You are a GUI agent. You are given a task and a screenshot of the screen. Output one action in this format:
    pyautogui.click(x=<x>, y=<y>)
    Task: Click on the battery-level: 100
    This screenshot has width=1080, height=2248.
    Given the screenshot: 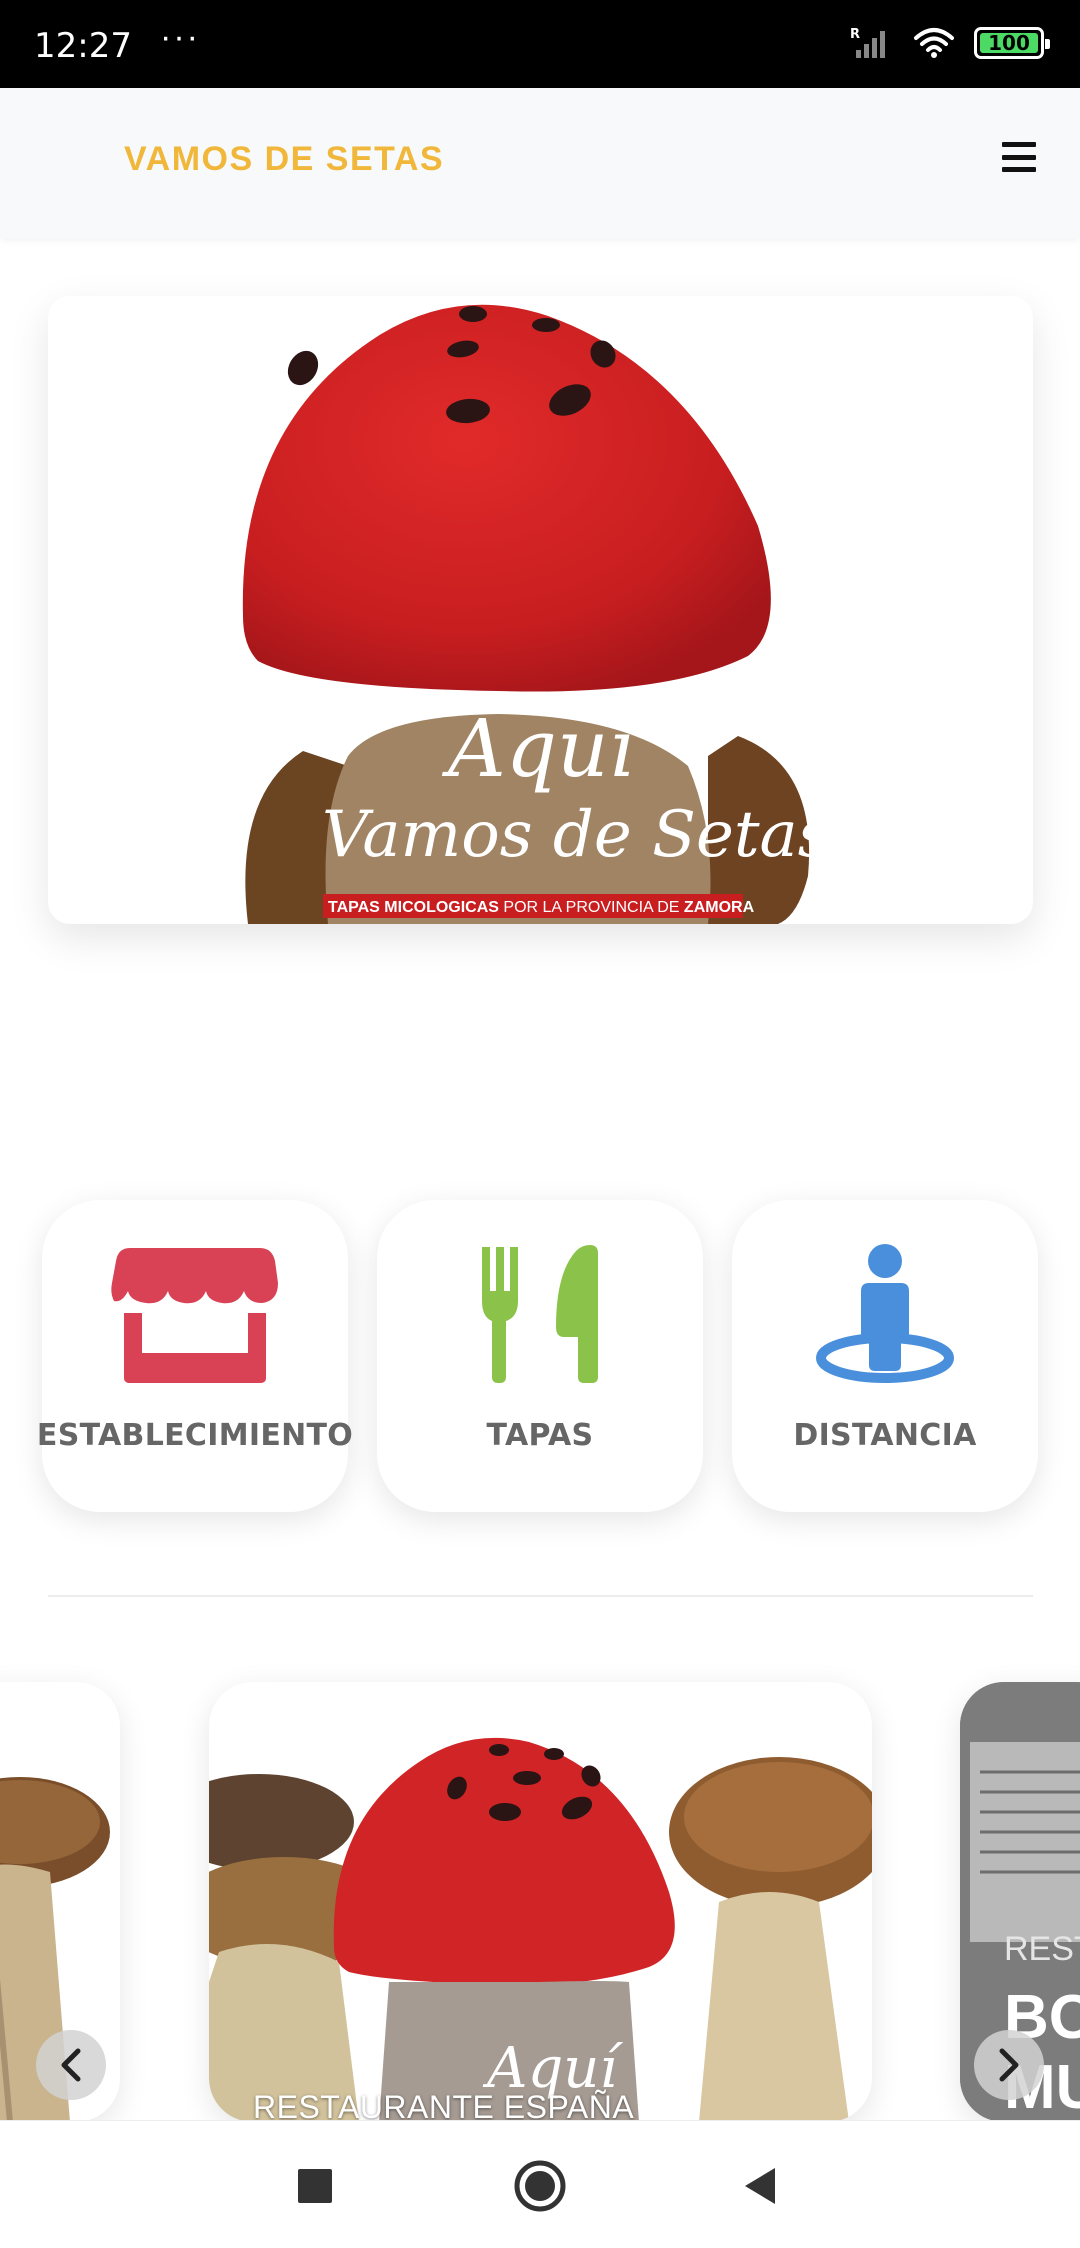 What is the action you would take?
    pyautogui.click(x=1009, y=43)
    